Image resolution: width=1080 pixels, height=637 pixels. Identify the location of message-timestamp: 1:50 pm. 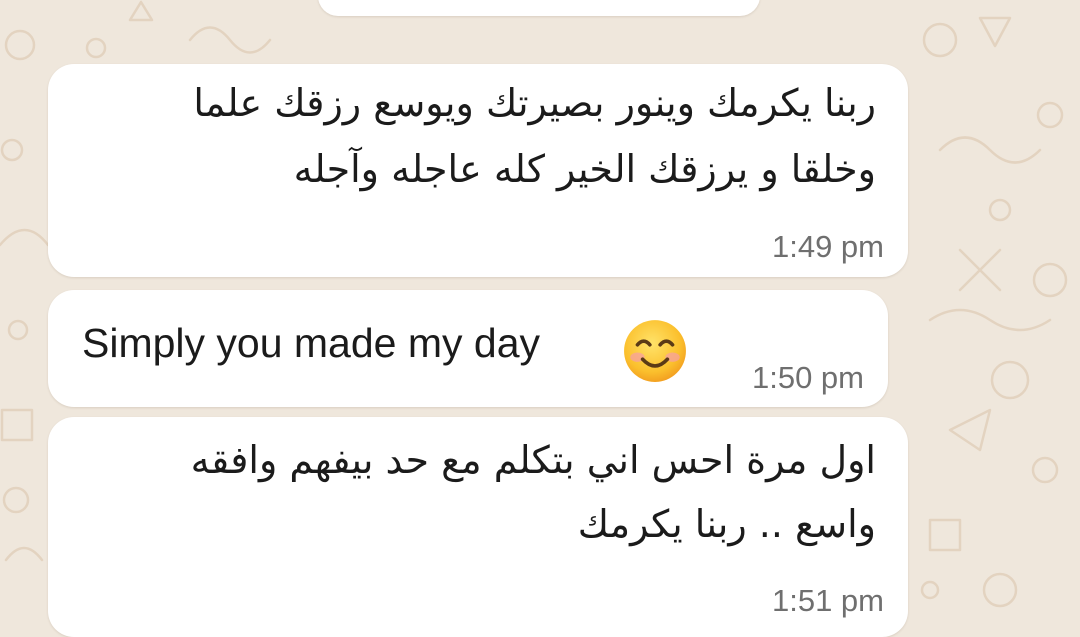
(807, 377).